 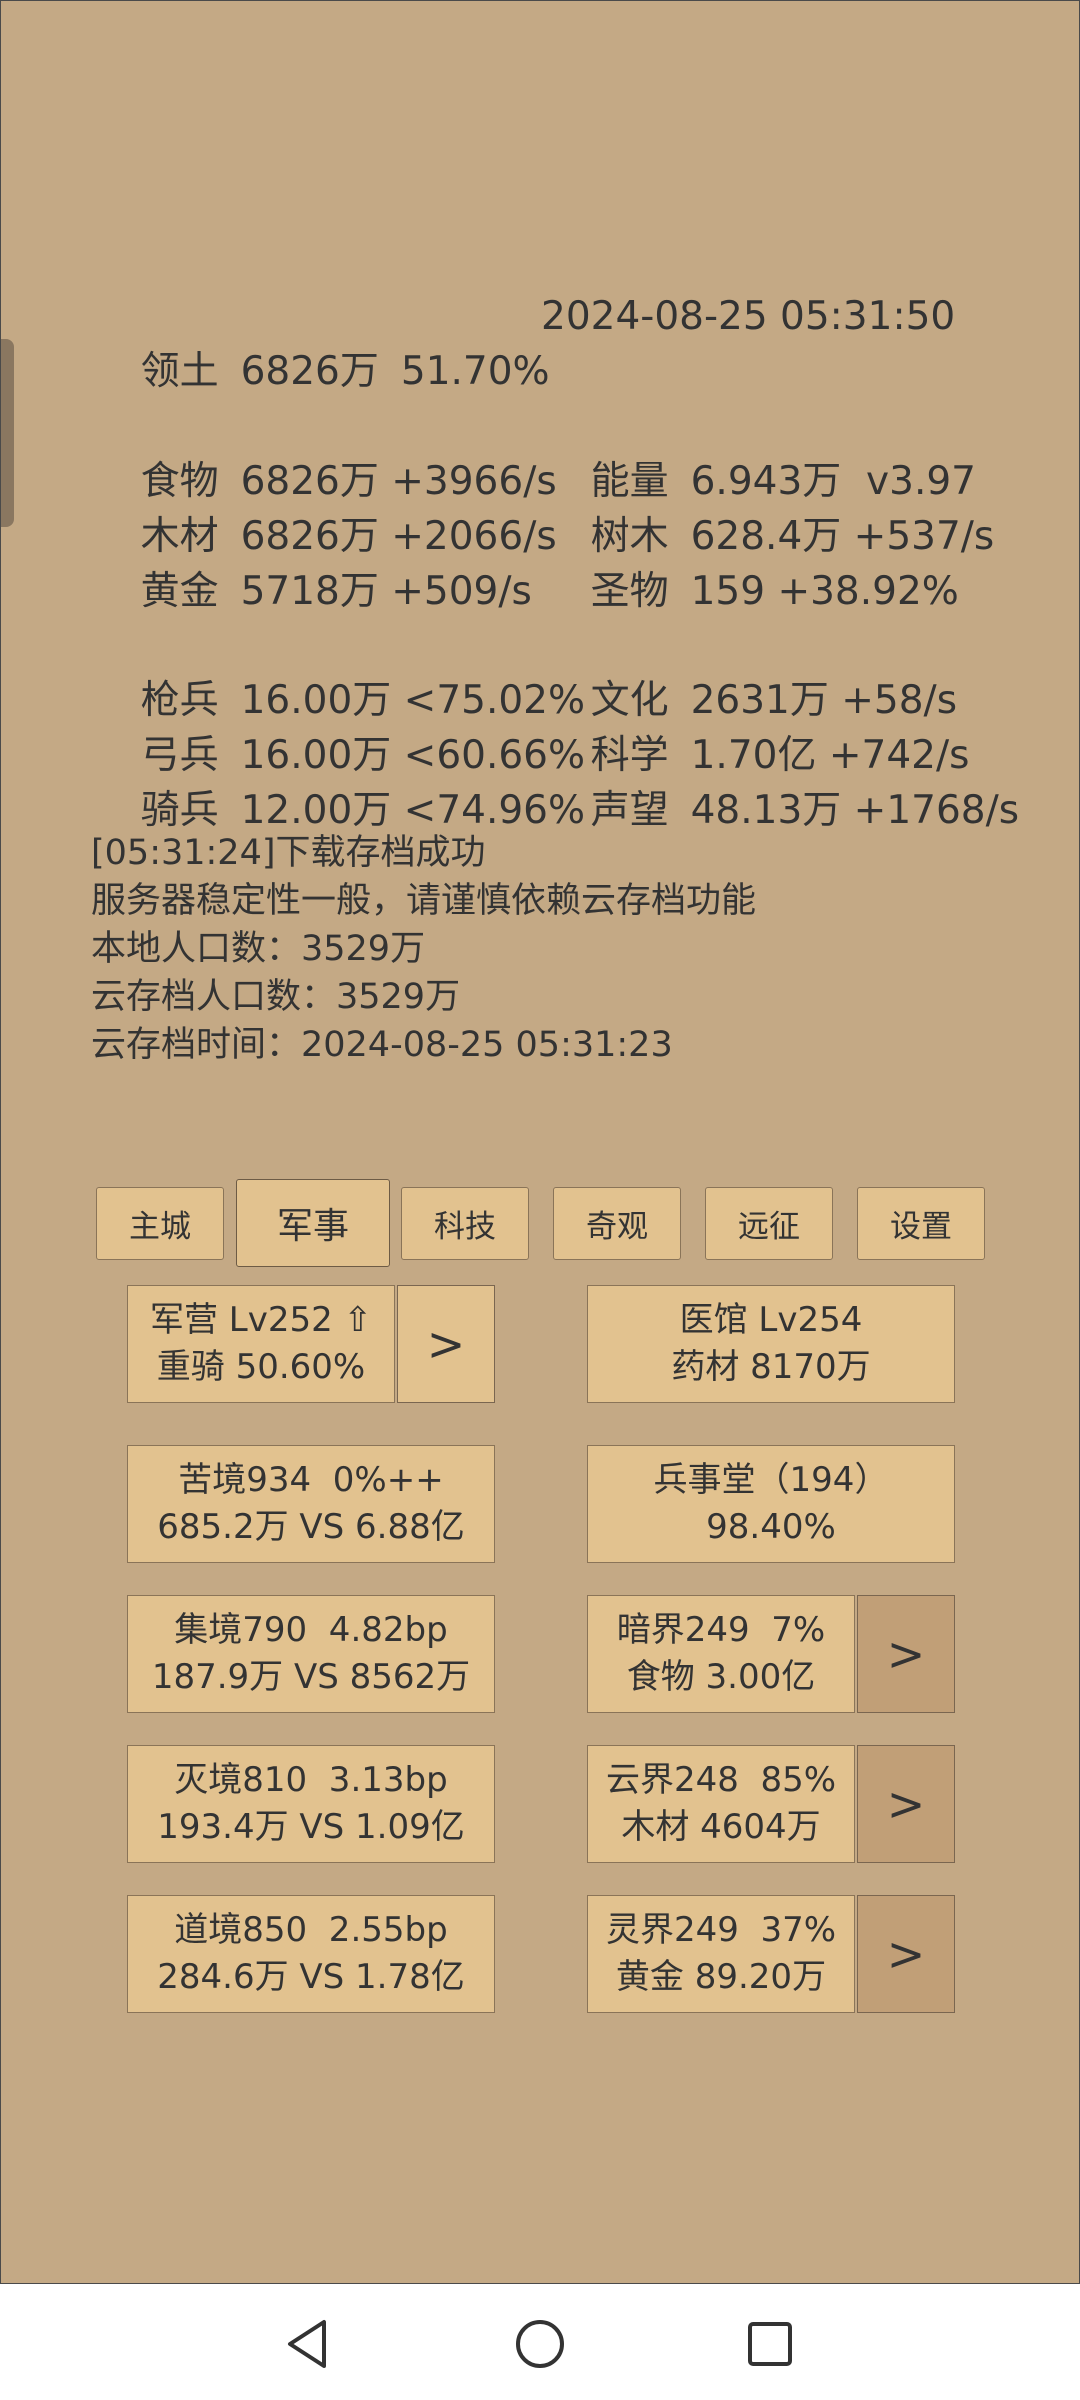 I want to click on lingjie-arrow-button: >, so click(x=906, y=1954).